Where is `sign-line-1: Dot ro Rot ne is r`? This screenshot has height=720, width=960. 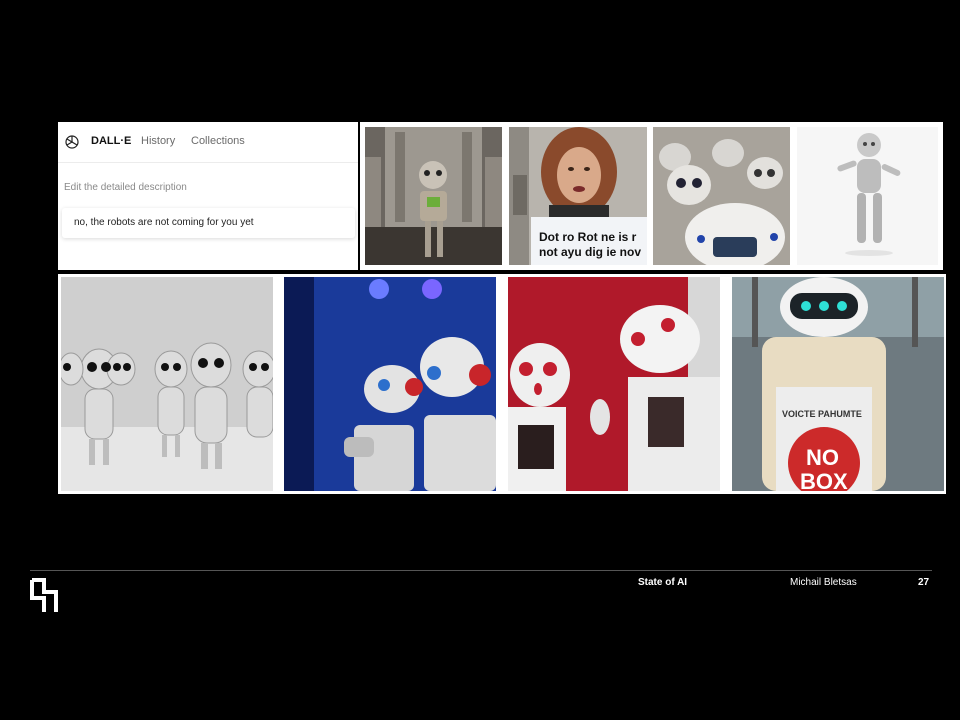 sign-line-1: Dot ro Rot ne is r is located at coordinates (588, 237).